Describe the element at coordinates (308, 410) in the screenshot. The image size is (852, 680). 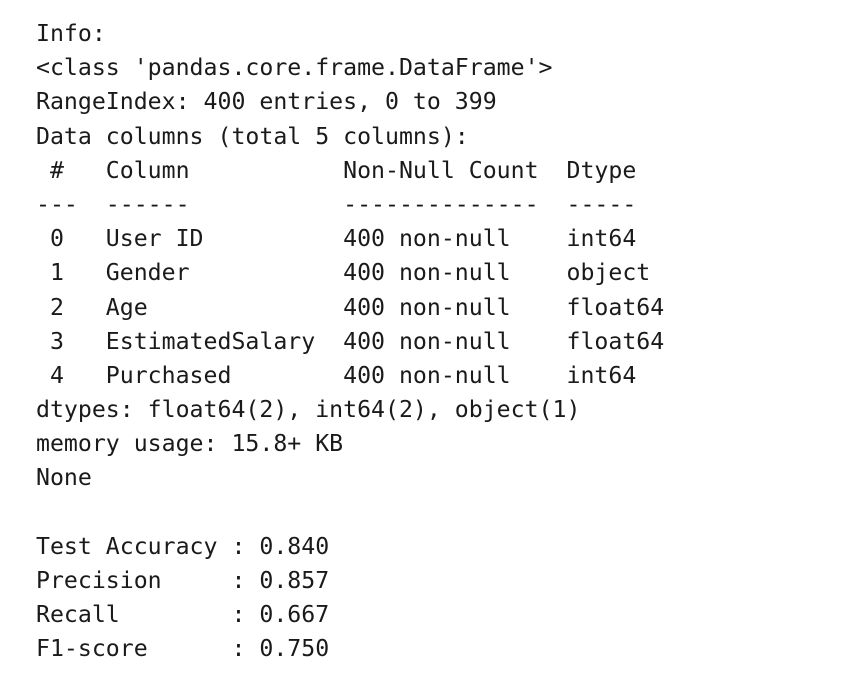
I see `dtypes-line: dtypes: float64(2), int64(2), object(1)` at that location.